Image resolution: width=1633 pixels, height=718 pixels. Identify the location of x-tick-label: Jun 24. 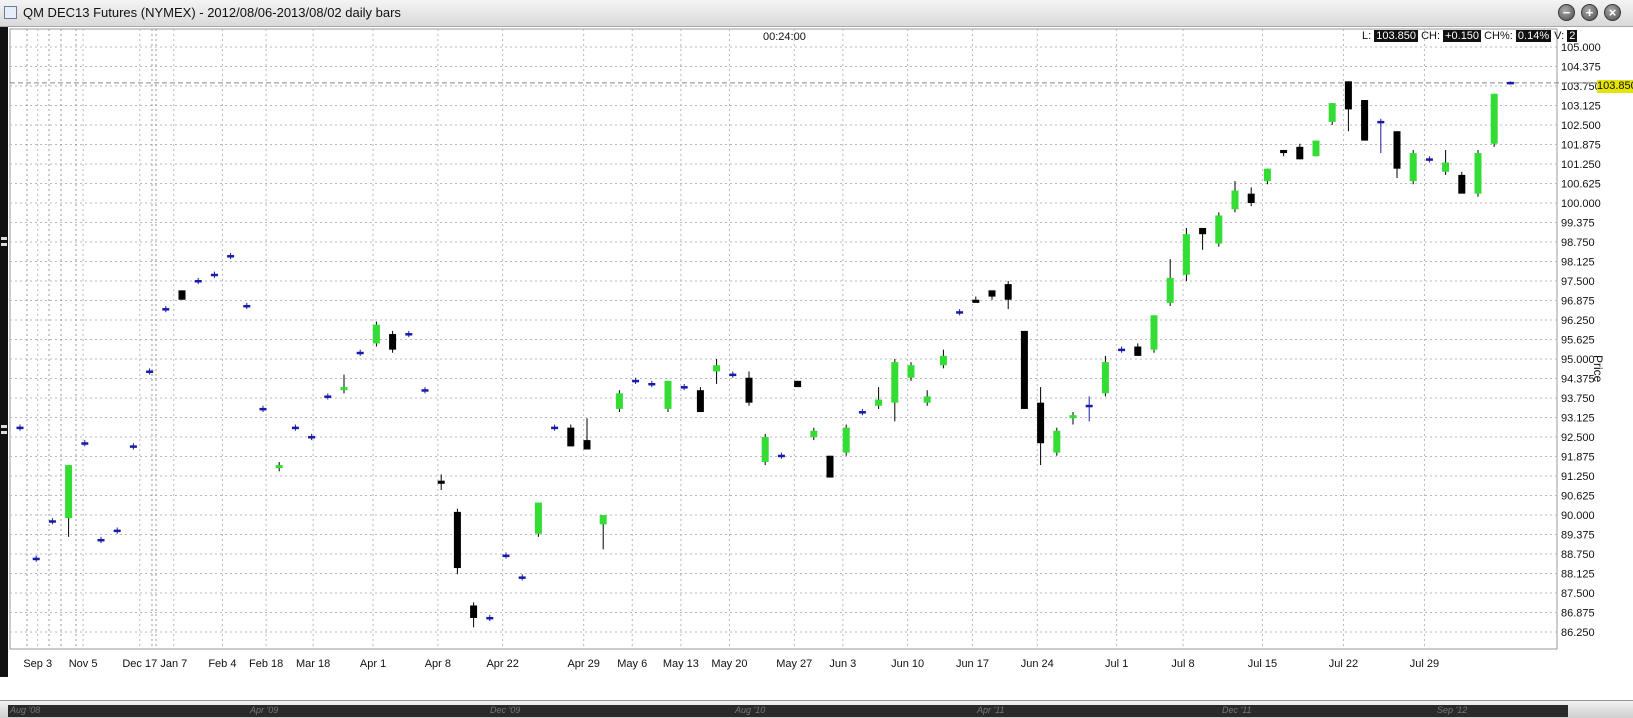
(1037, 664).